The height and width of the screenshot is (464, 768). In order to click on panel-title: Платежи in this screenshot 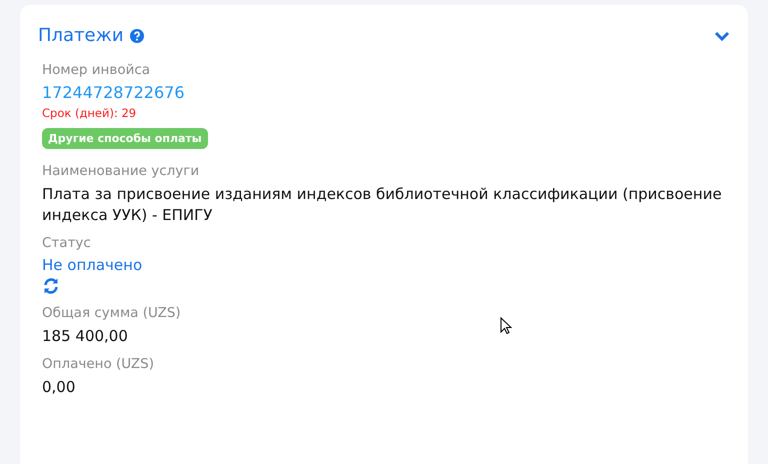, I will do `click(81, 35)`.